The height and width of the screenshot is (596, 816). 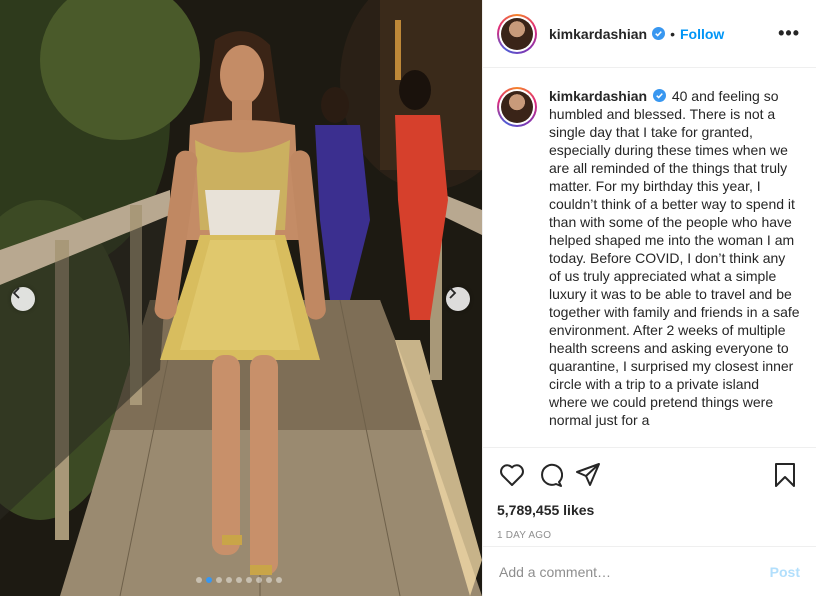 I want to click on comment-icon, so click(x=552, y=475).